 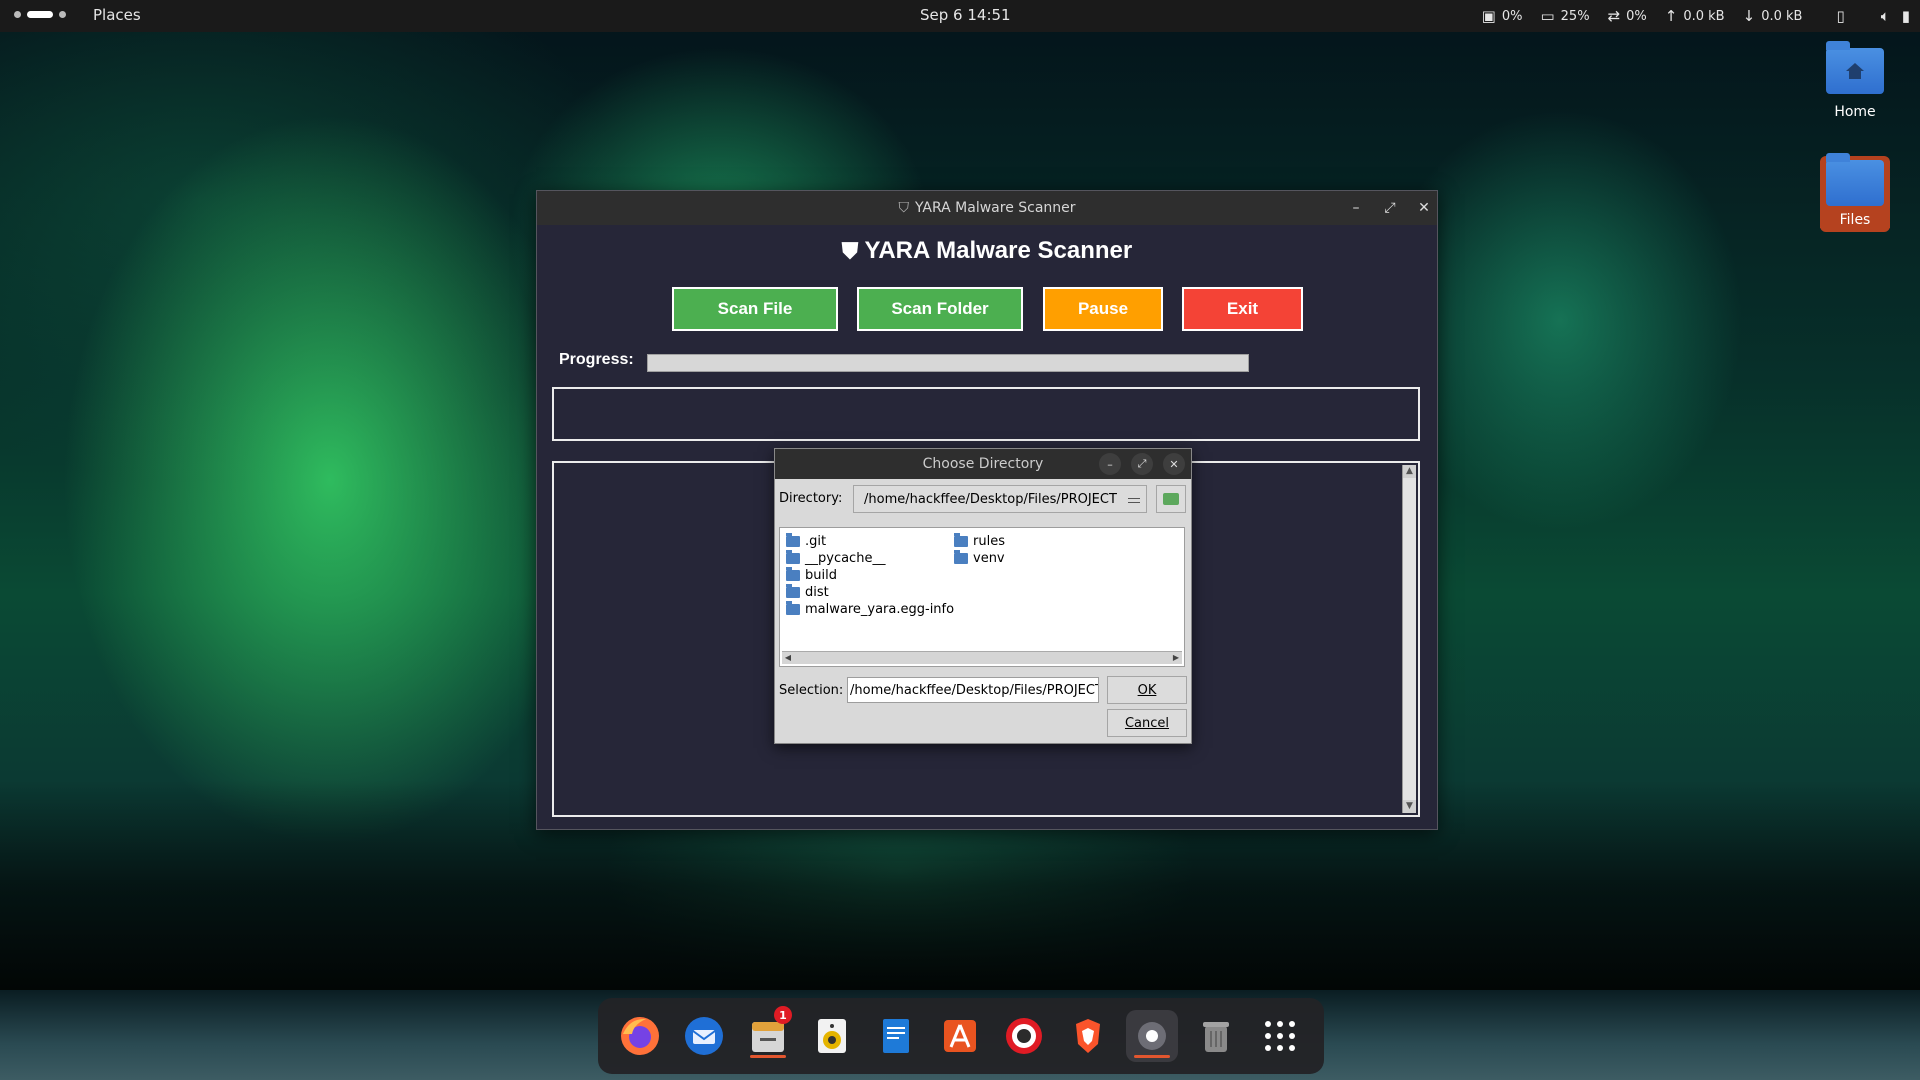 What do you see at coordinates (1885, 16) in the screenshot?
I see `volume-indicator: 🔈︎` at bounding box center [1885, 16].